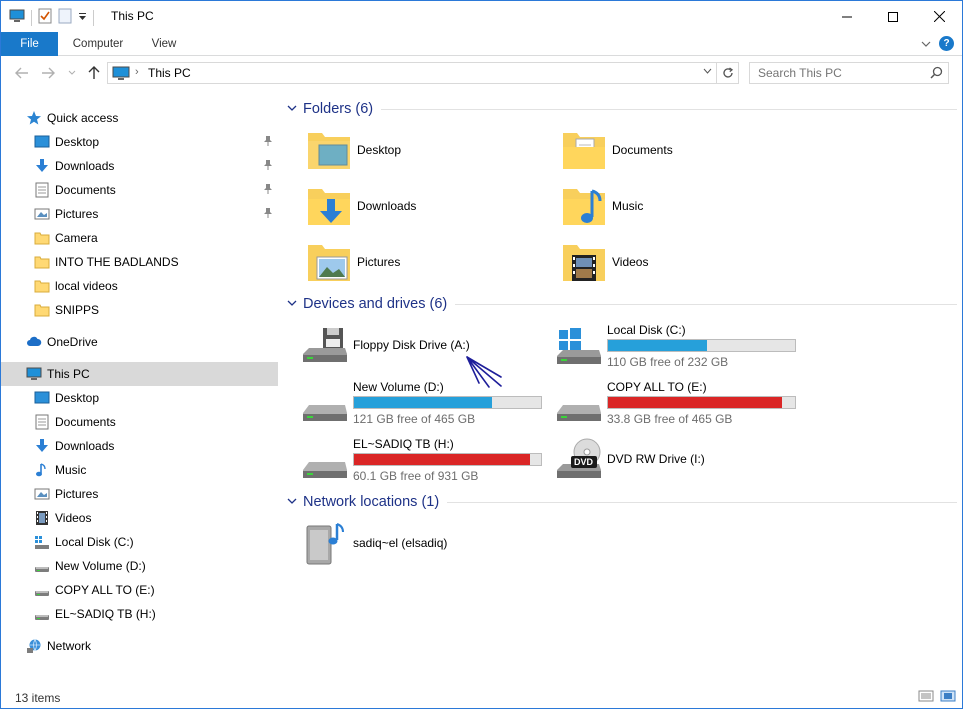 The height and width of the screenshot is (709, 963). Describe the element at coordinates (42, 238) in the screenshot. I see `folder-icon` at that location.